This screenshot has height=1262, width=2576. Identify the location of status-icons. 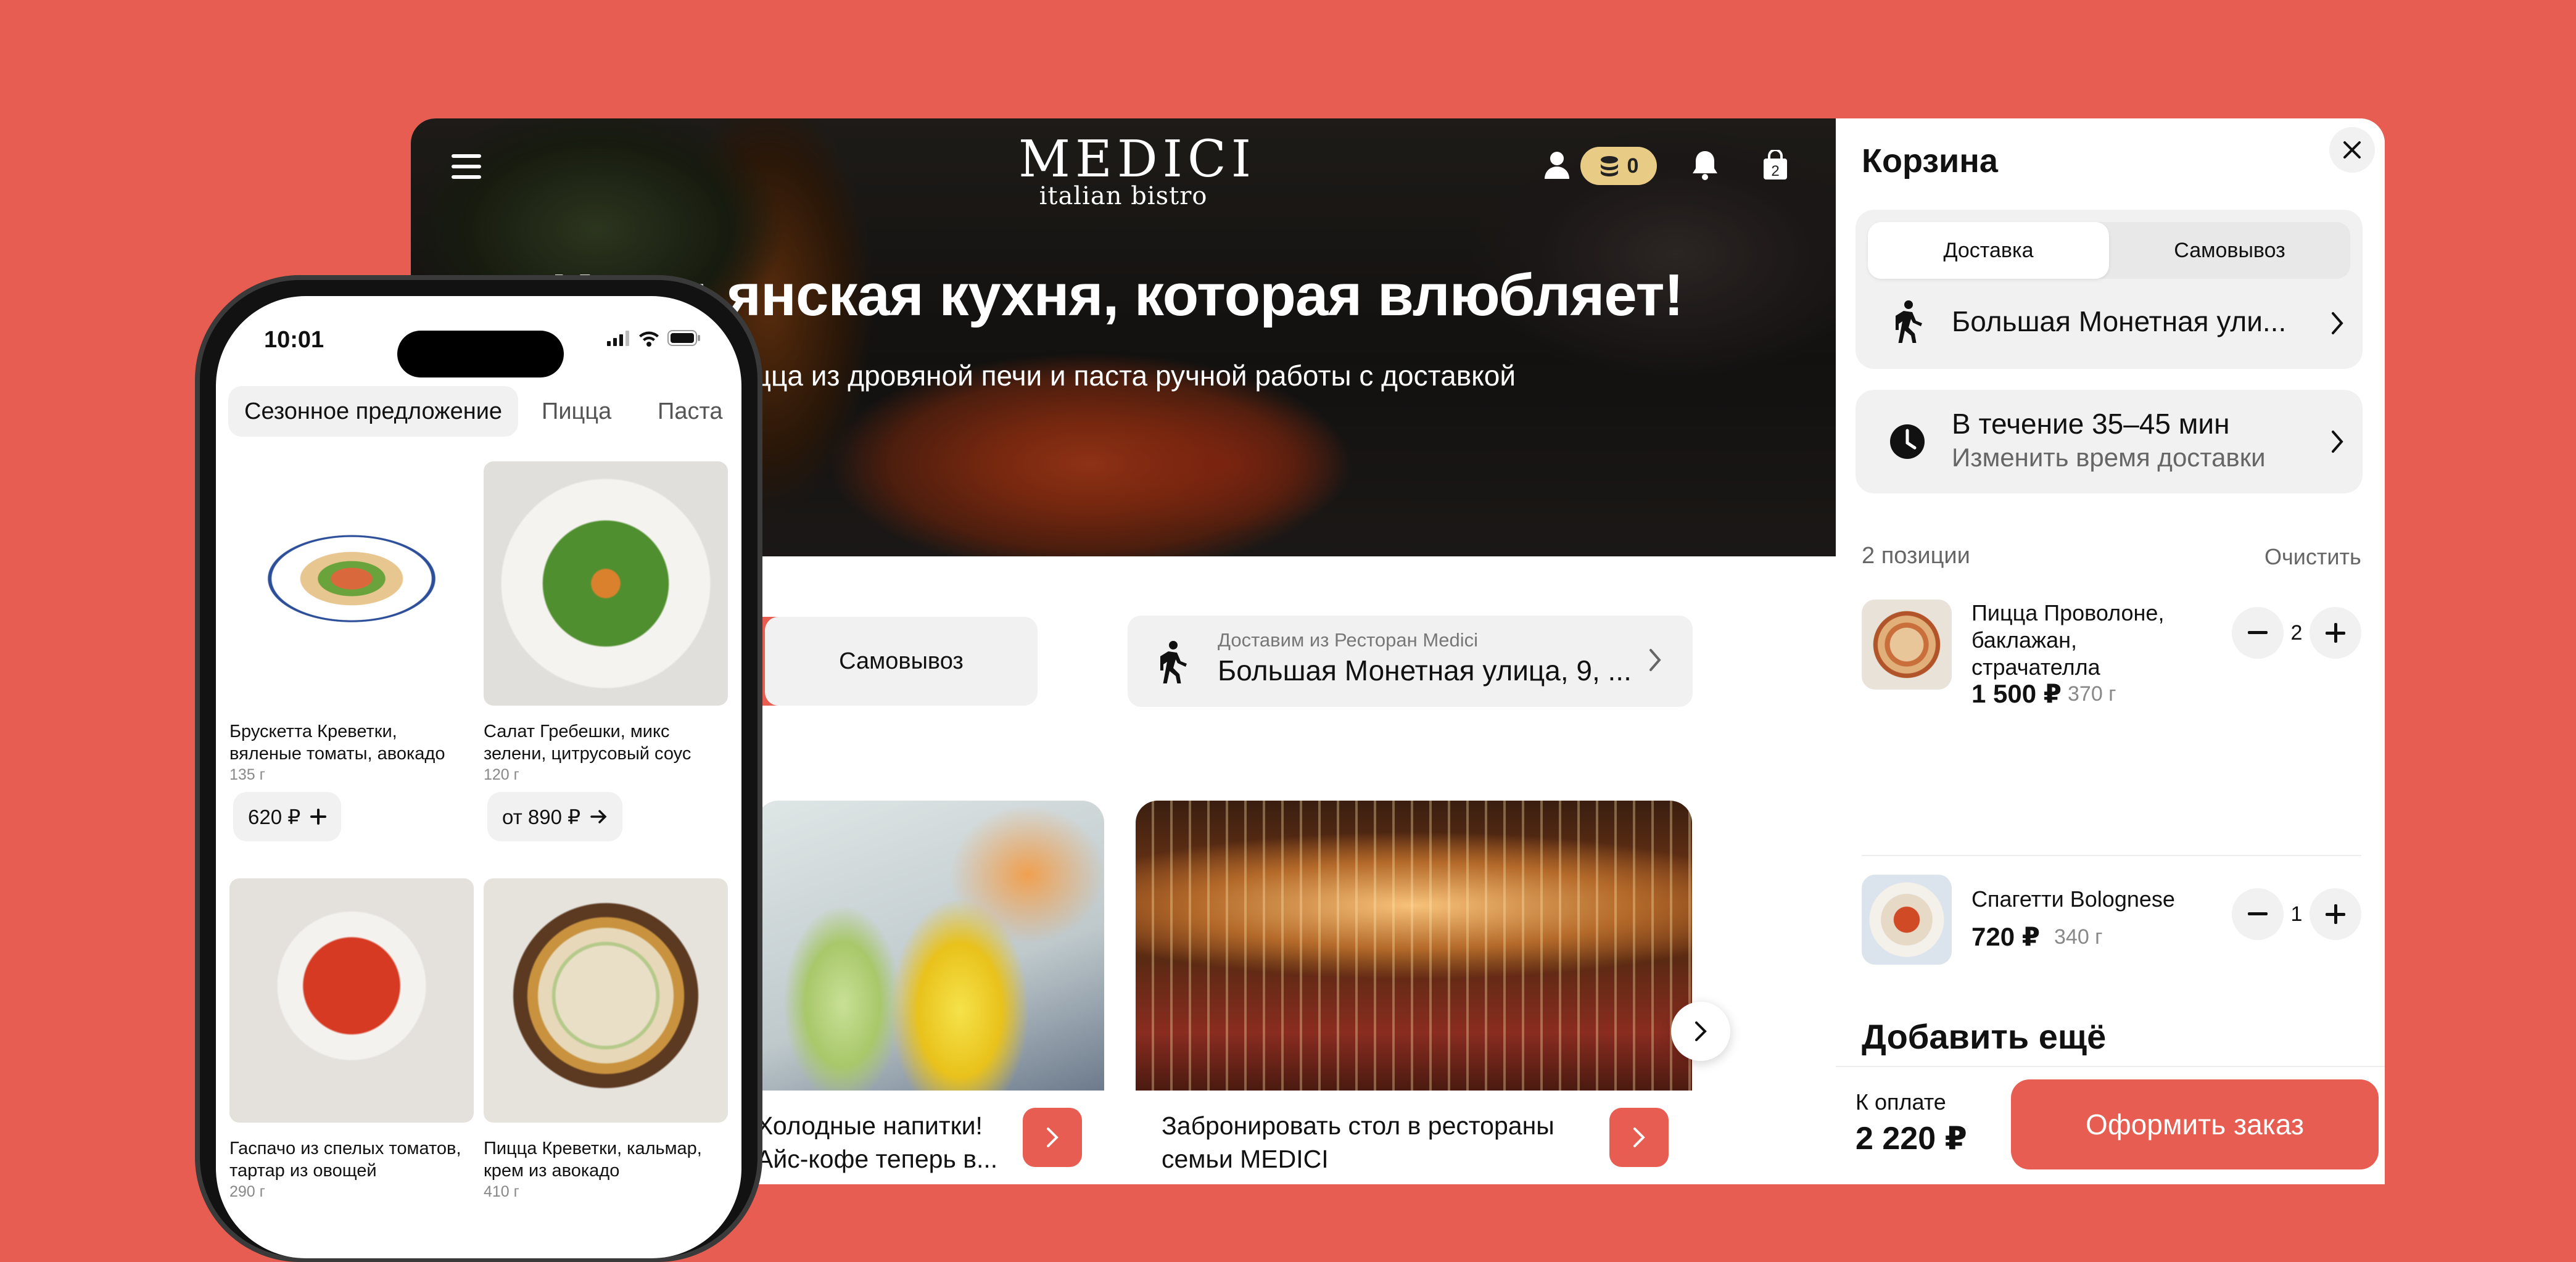
(654, 338).